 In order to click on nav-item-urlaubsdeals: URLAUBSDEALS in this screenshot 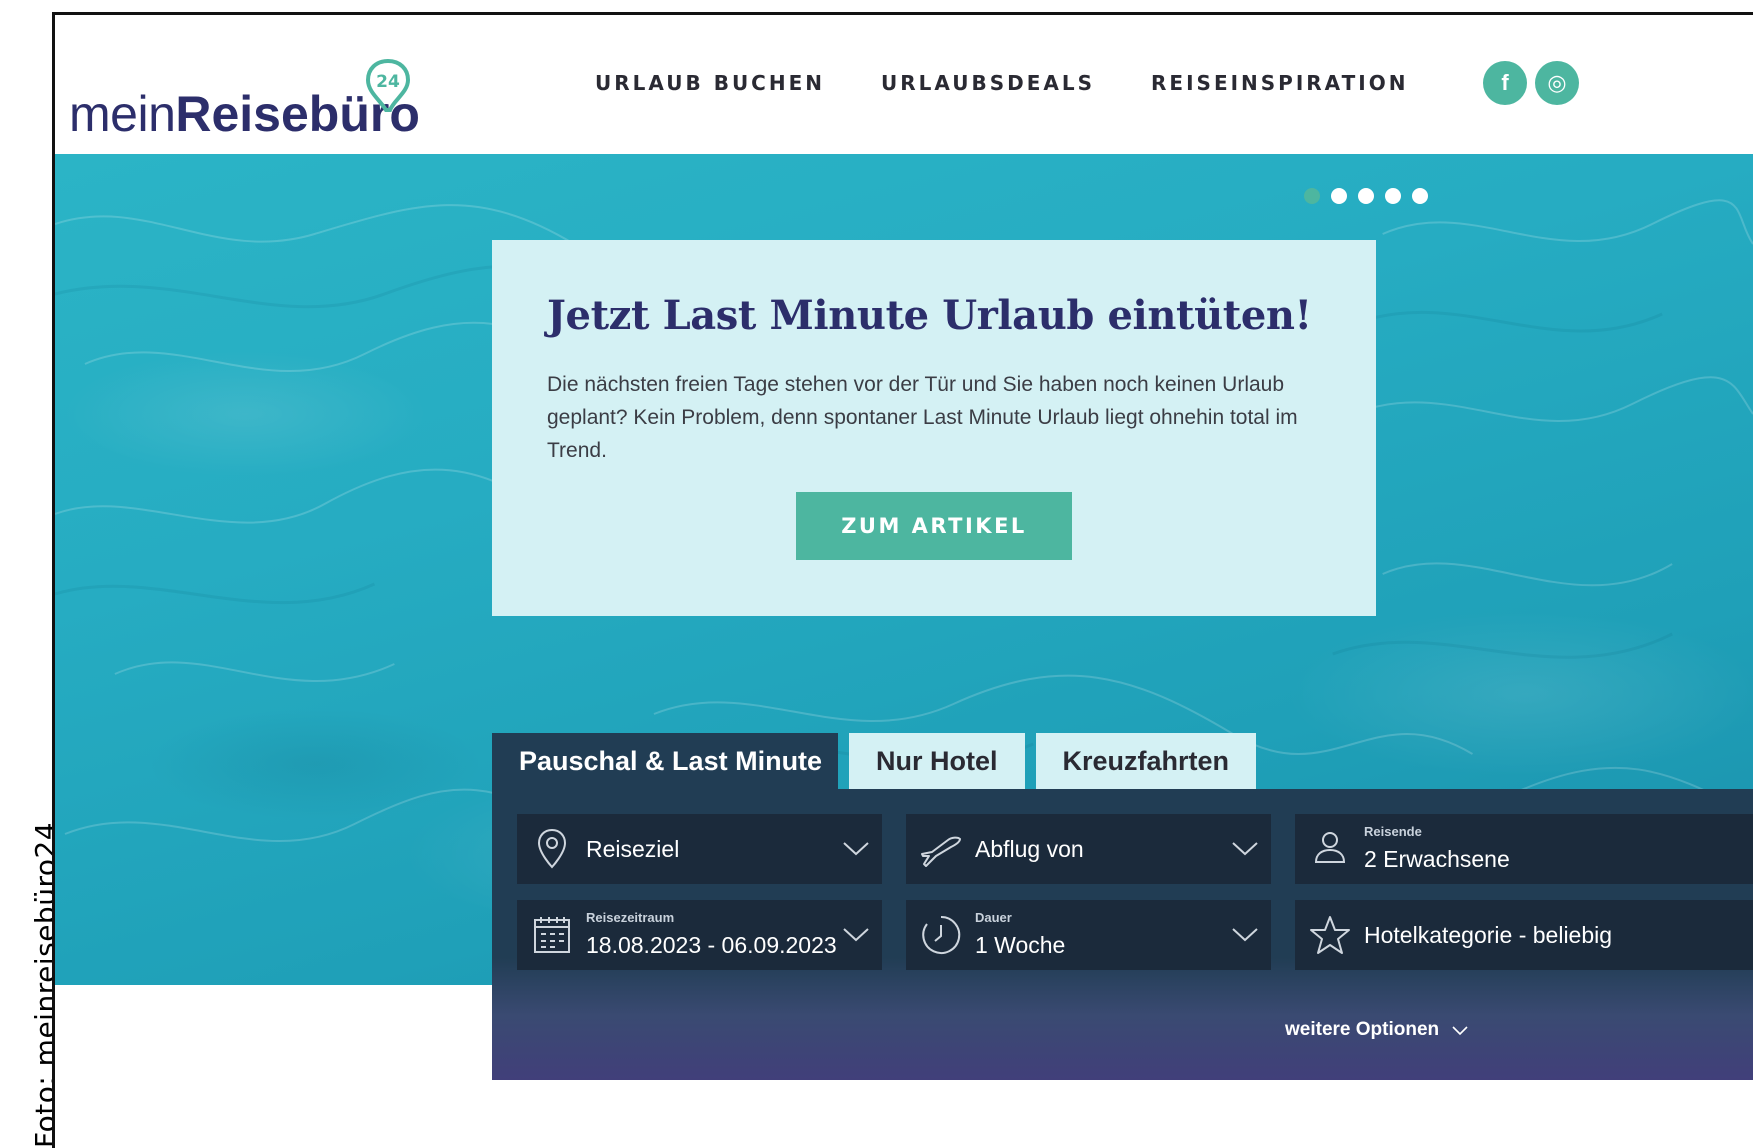, I will do `click(988, 83)`.